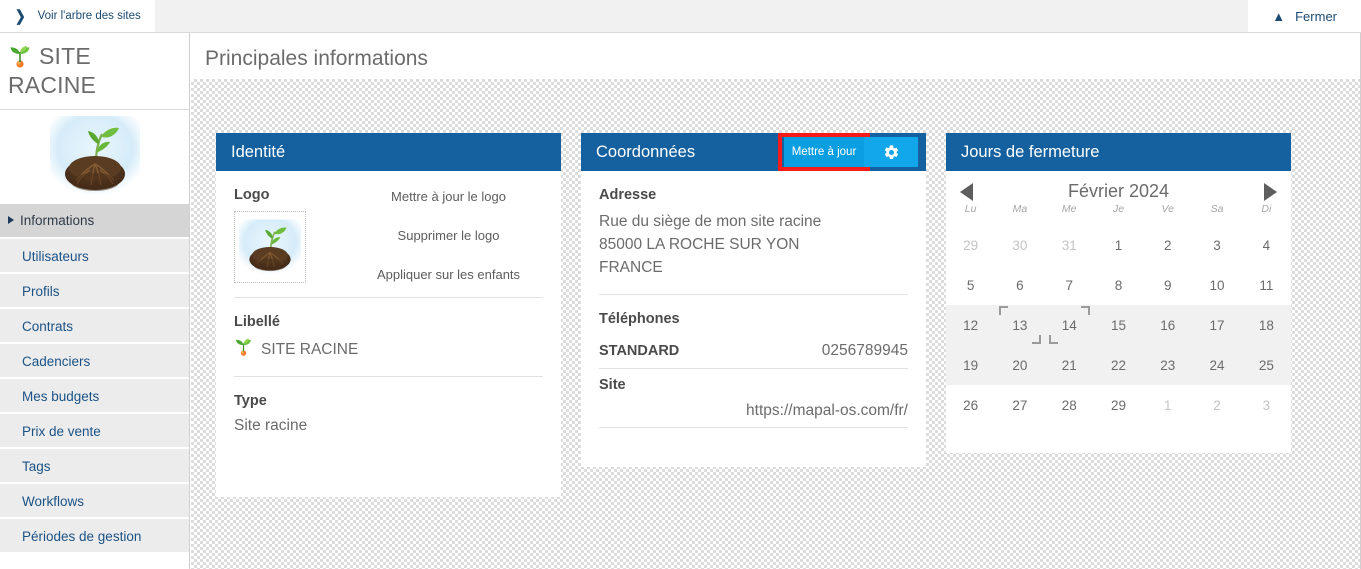  What do you see at coordinates (1020, 325) in the screenshot?
I see `calendar-day-cell: 13` at bounding box center [1020, 325].